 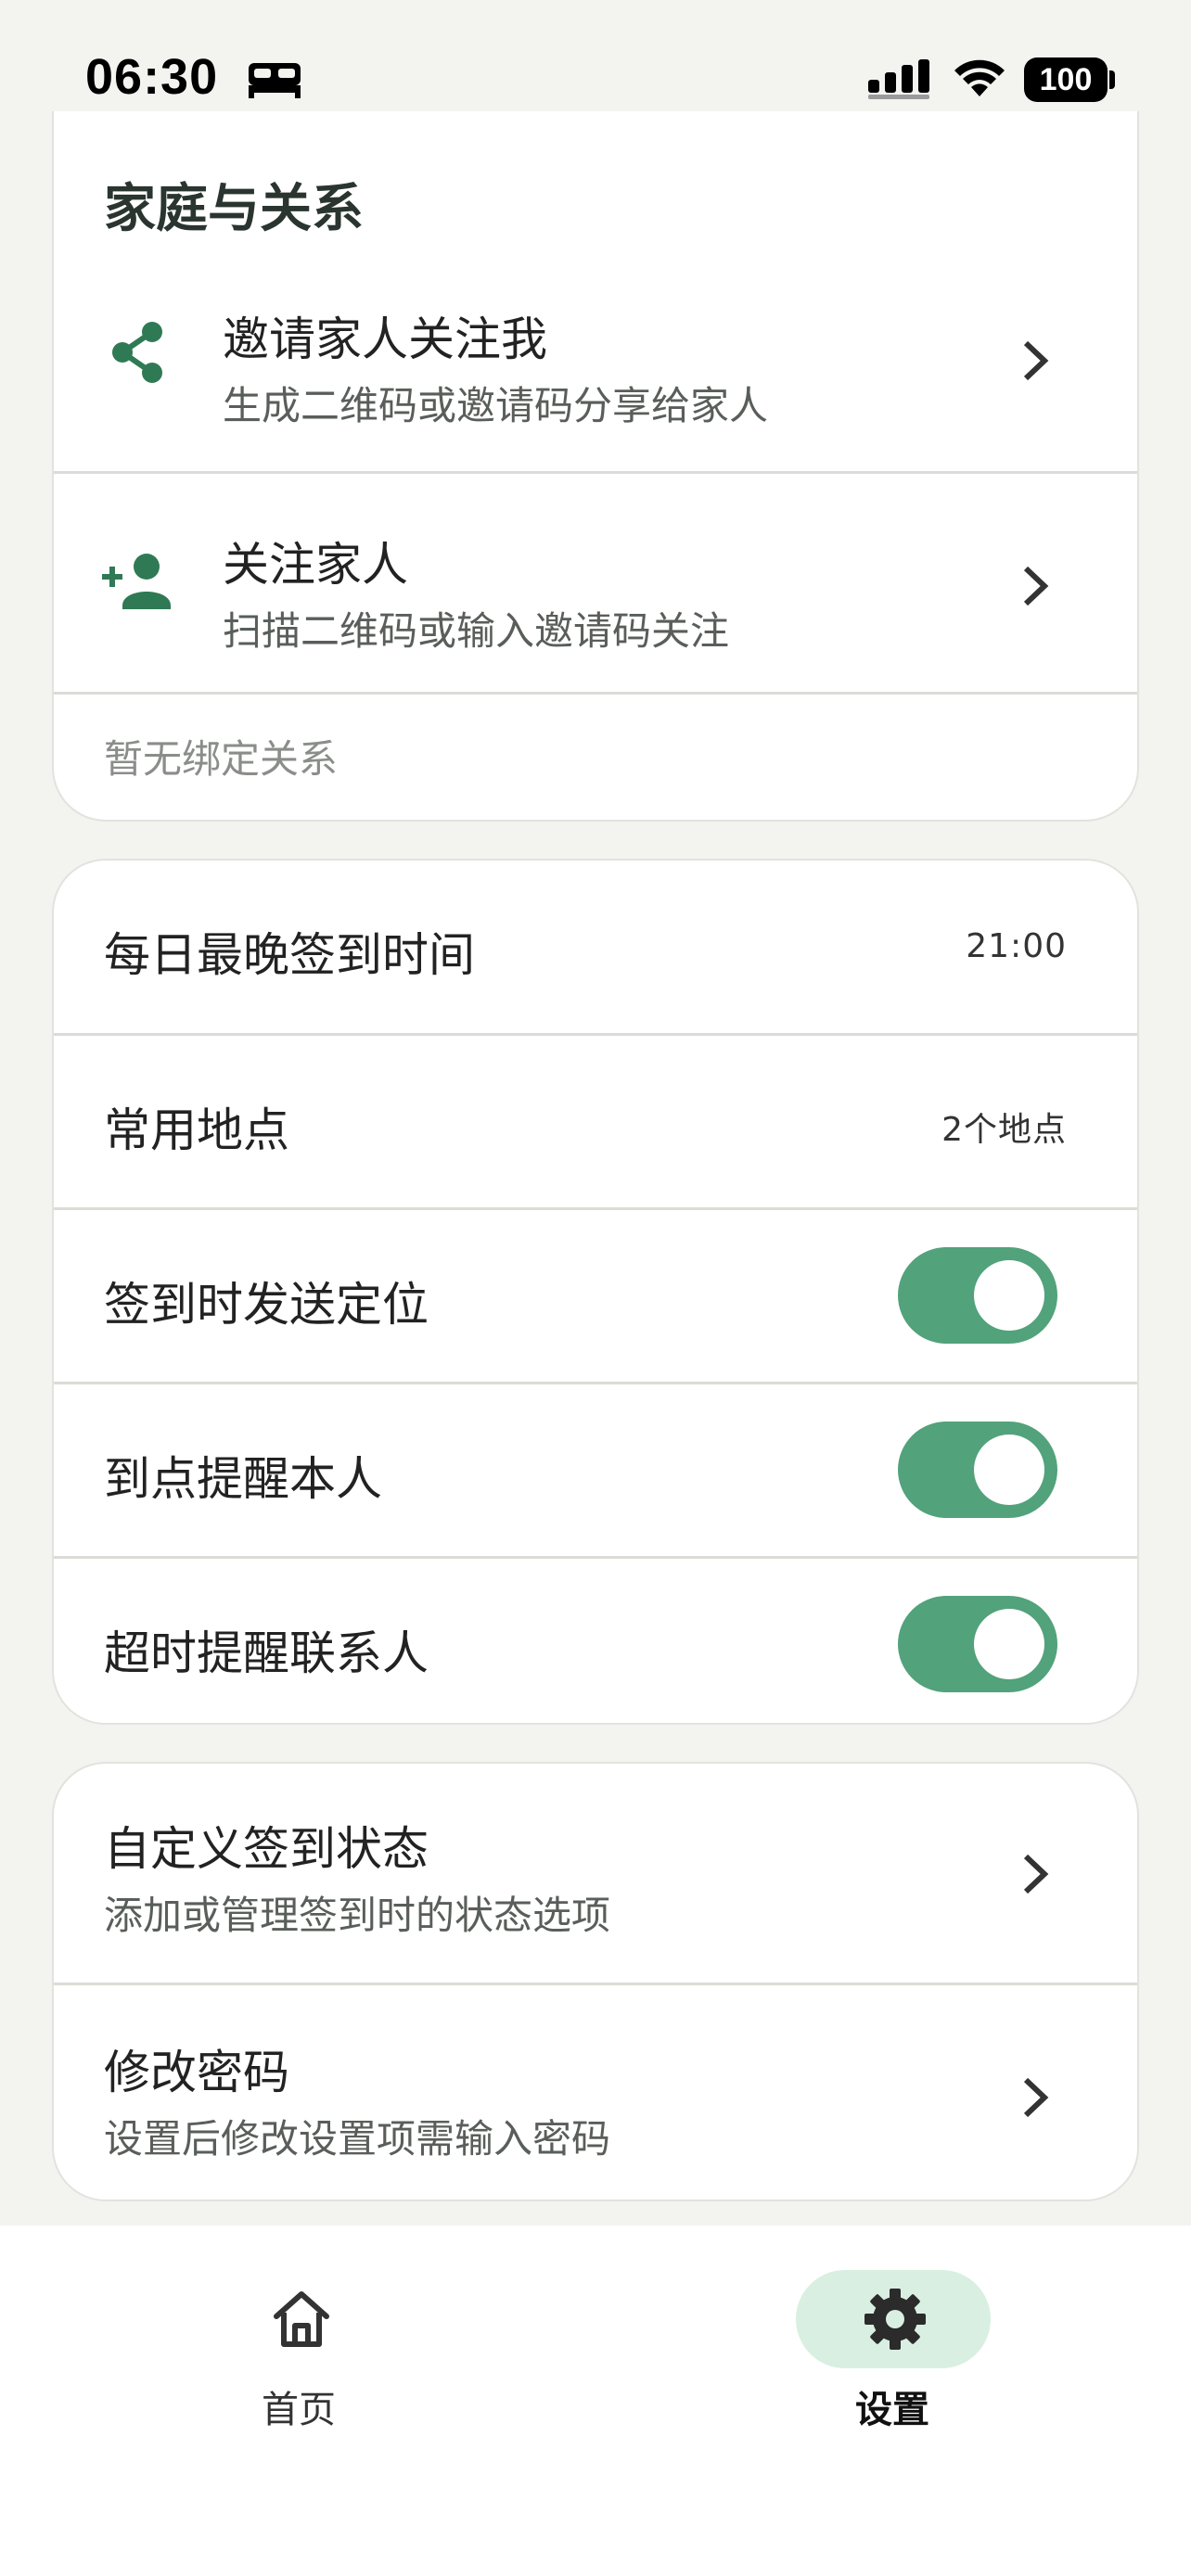 What do you see at coordinates (595, 1639) in the screenshot?
I see `remind-contact-row: 超时提醒联系人` at bounding box center [595, 1639].